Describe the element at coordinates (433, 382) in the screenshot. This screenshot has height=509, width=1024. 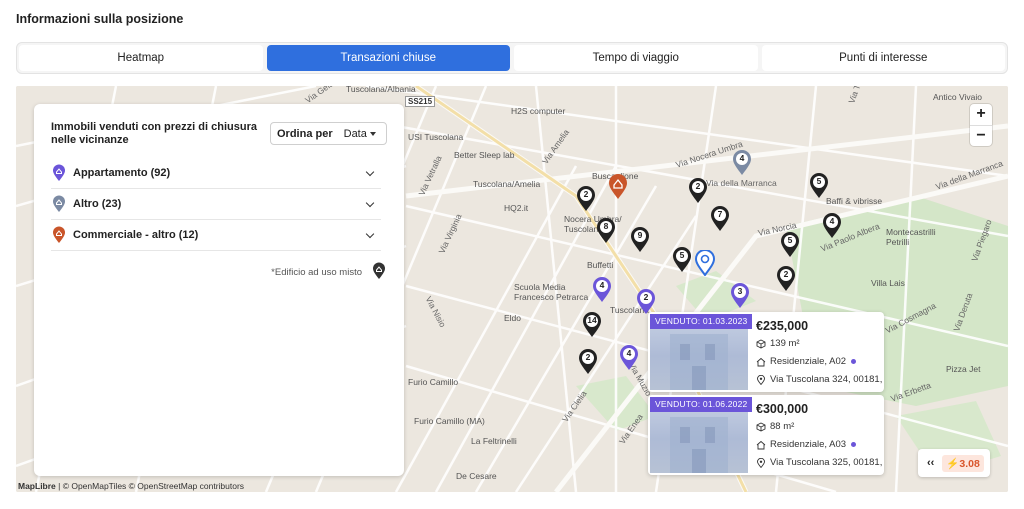
I see `poi-label: Furio Camillo` at that location.